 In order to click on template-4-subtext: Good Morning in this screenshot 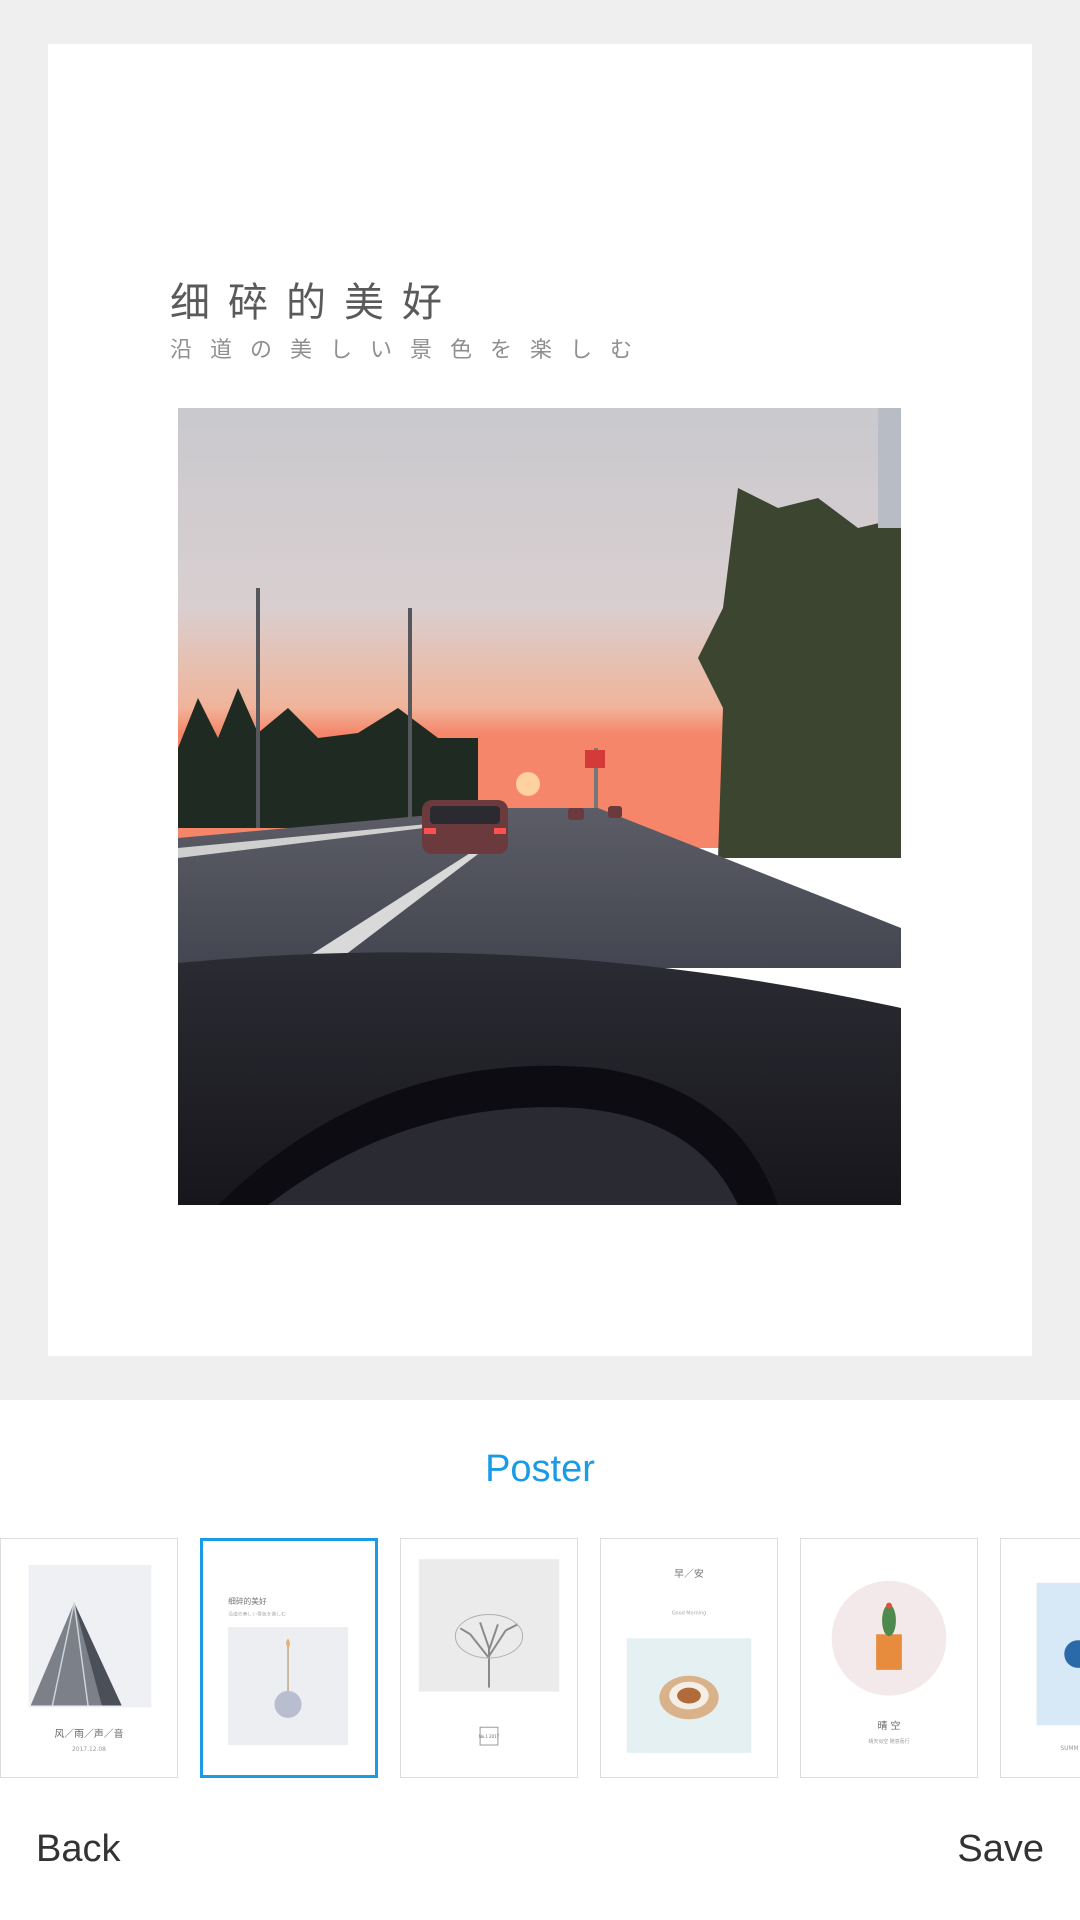, I will do `click(689, 1613)`.